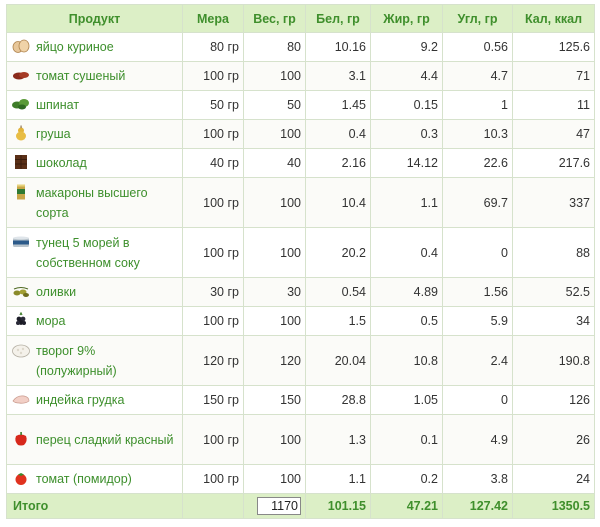 The width and height of the screenshot is (600, 527). What do you see at coordinates (84, 479) in the screenshot?
I see `product-name-link: томат (помидор)` at bounding box center [84, 479].